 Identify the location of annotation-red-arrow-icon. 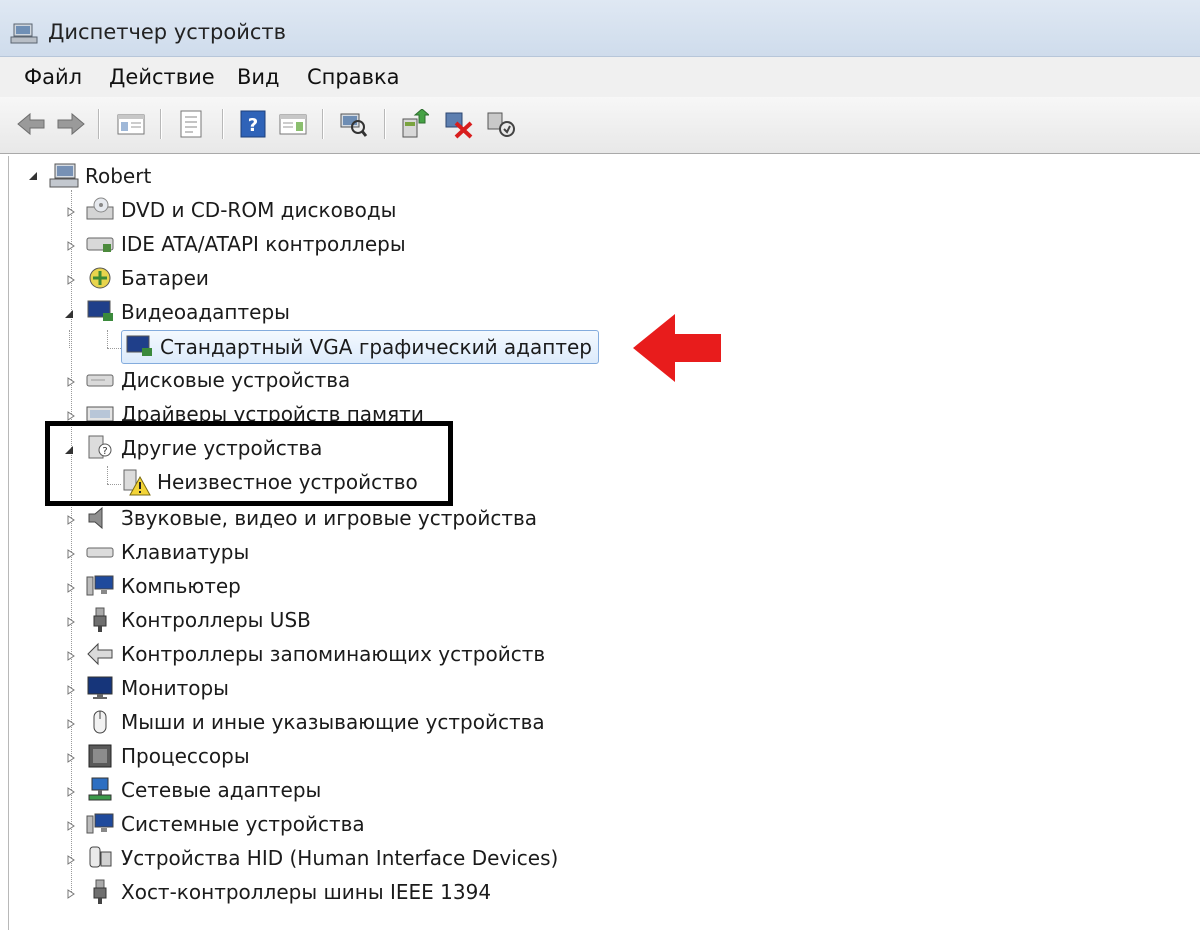
(677, 348).